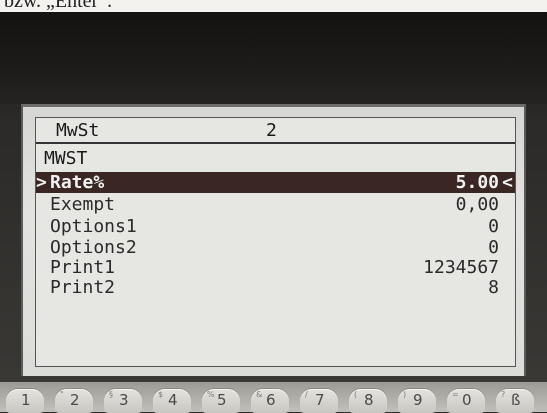  Describe the element at coordinates (275, 204) in the screenshot. I see `menu-item-exempt: Exempt 0,00` at that location.